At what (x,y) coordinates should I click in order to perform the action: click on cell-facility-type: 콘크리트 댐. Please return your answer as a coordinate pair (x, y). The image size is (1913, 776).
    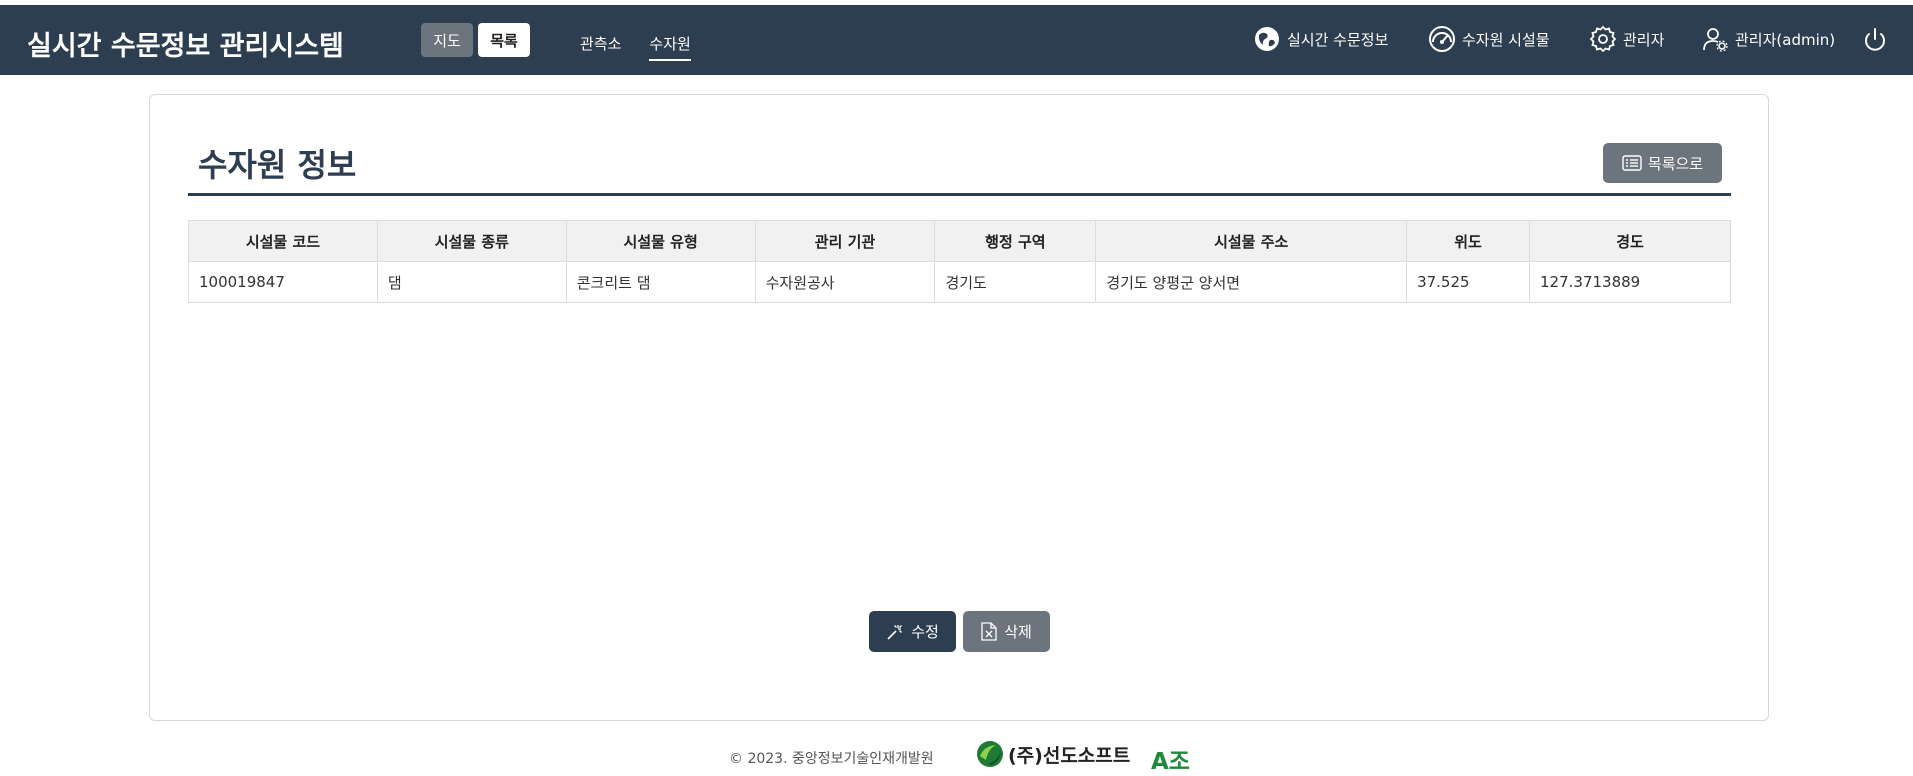
    Looking at the image, I should click on (660, 282).